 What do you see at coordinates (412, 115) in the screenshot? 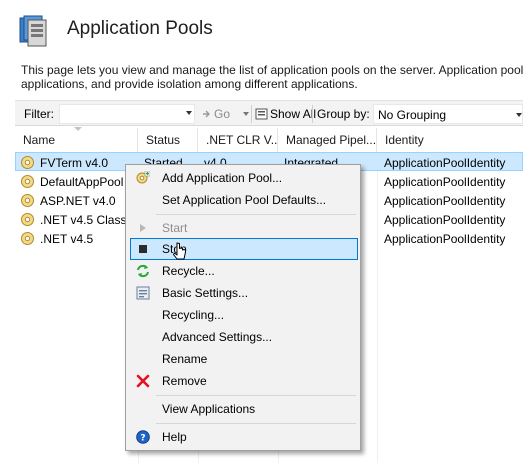
I see `group-by-value: No Grouping` at bounding box center [412, 115].